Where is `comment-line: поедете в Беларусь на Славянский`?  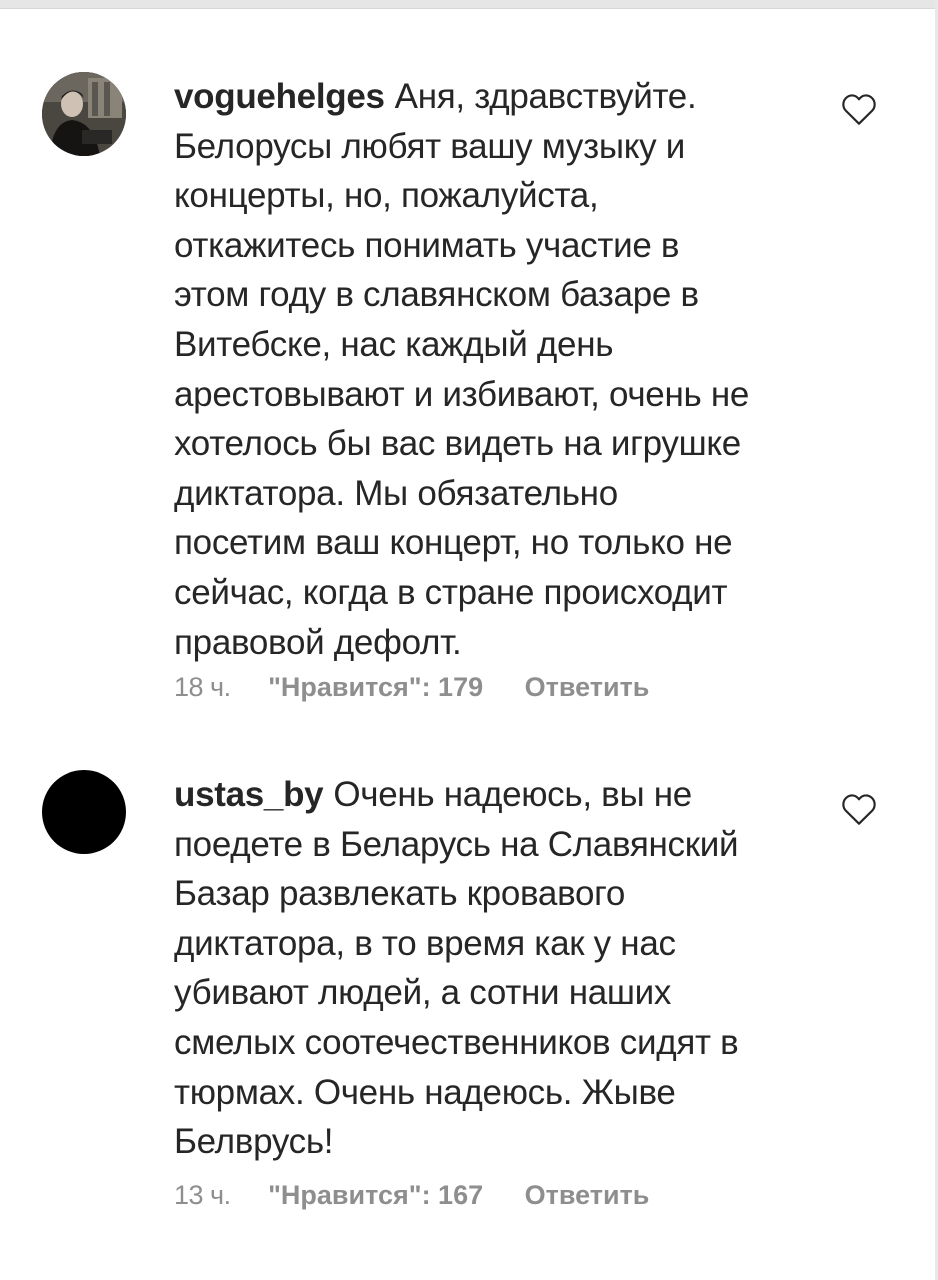 comment-line: поедете в Беларусь на Славянский is located at coordinates (456, 844).